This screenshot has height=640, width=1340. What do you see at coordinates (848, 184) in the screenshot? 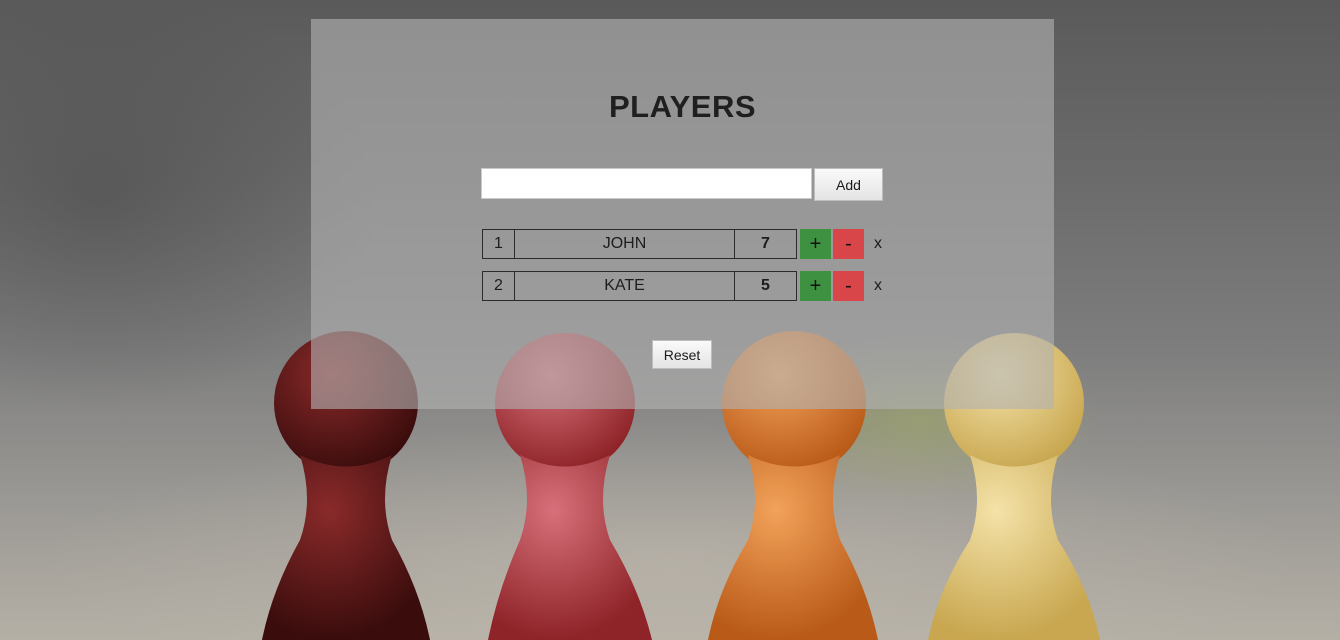
I see `add-player-button: Add` at bounding box center [848, 184].